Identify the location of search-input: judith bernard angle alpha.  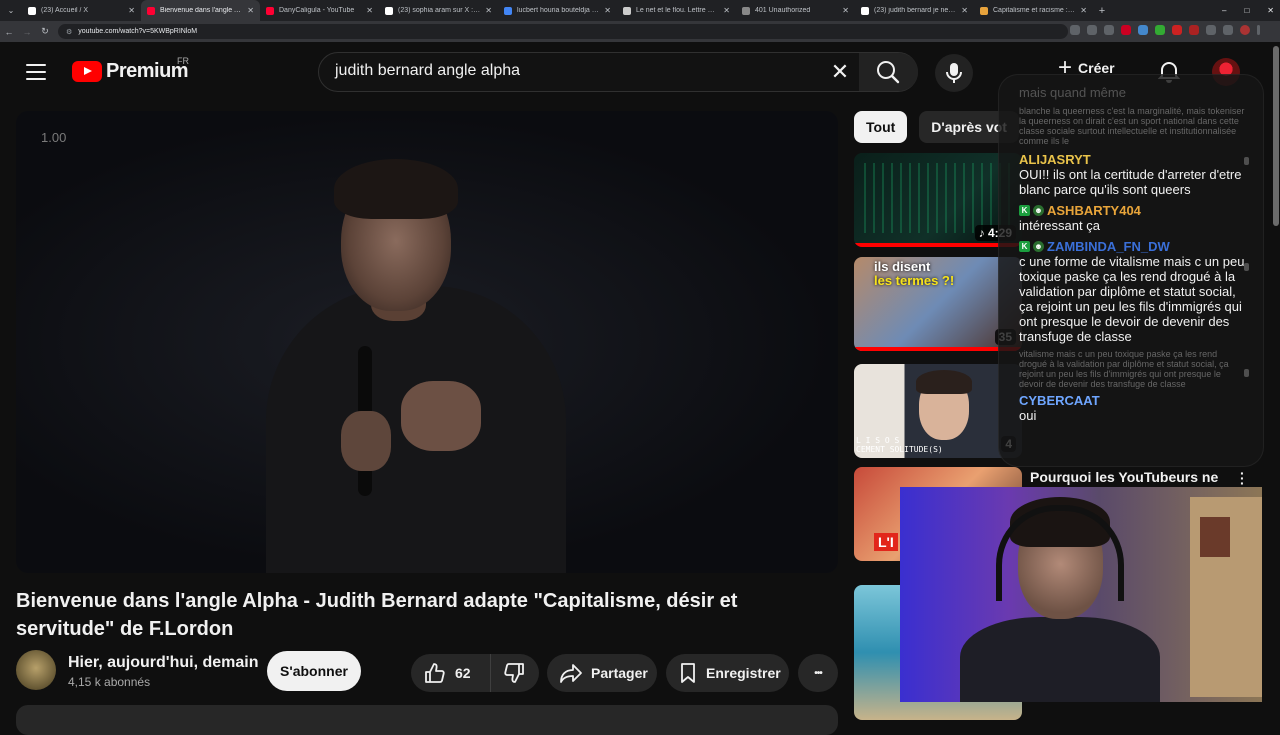
(427, 71).